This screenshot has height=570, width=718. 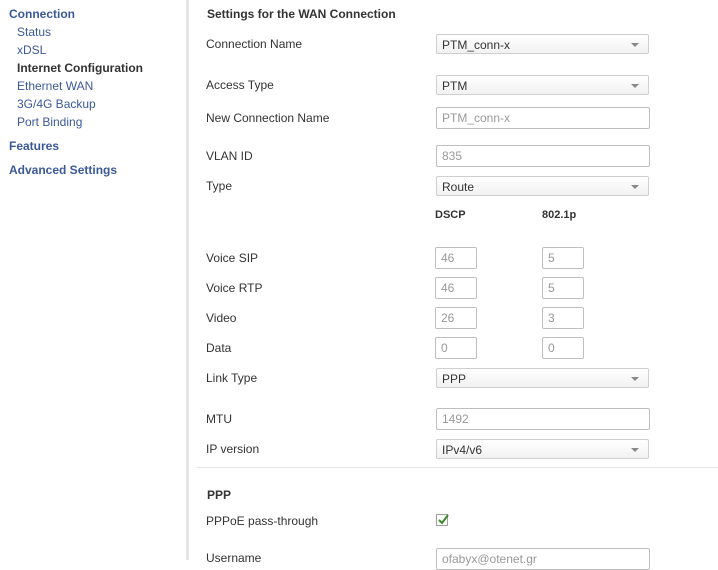 I want to click on video-8021p-input: 3, so click(x=563, y=318).